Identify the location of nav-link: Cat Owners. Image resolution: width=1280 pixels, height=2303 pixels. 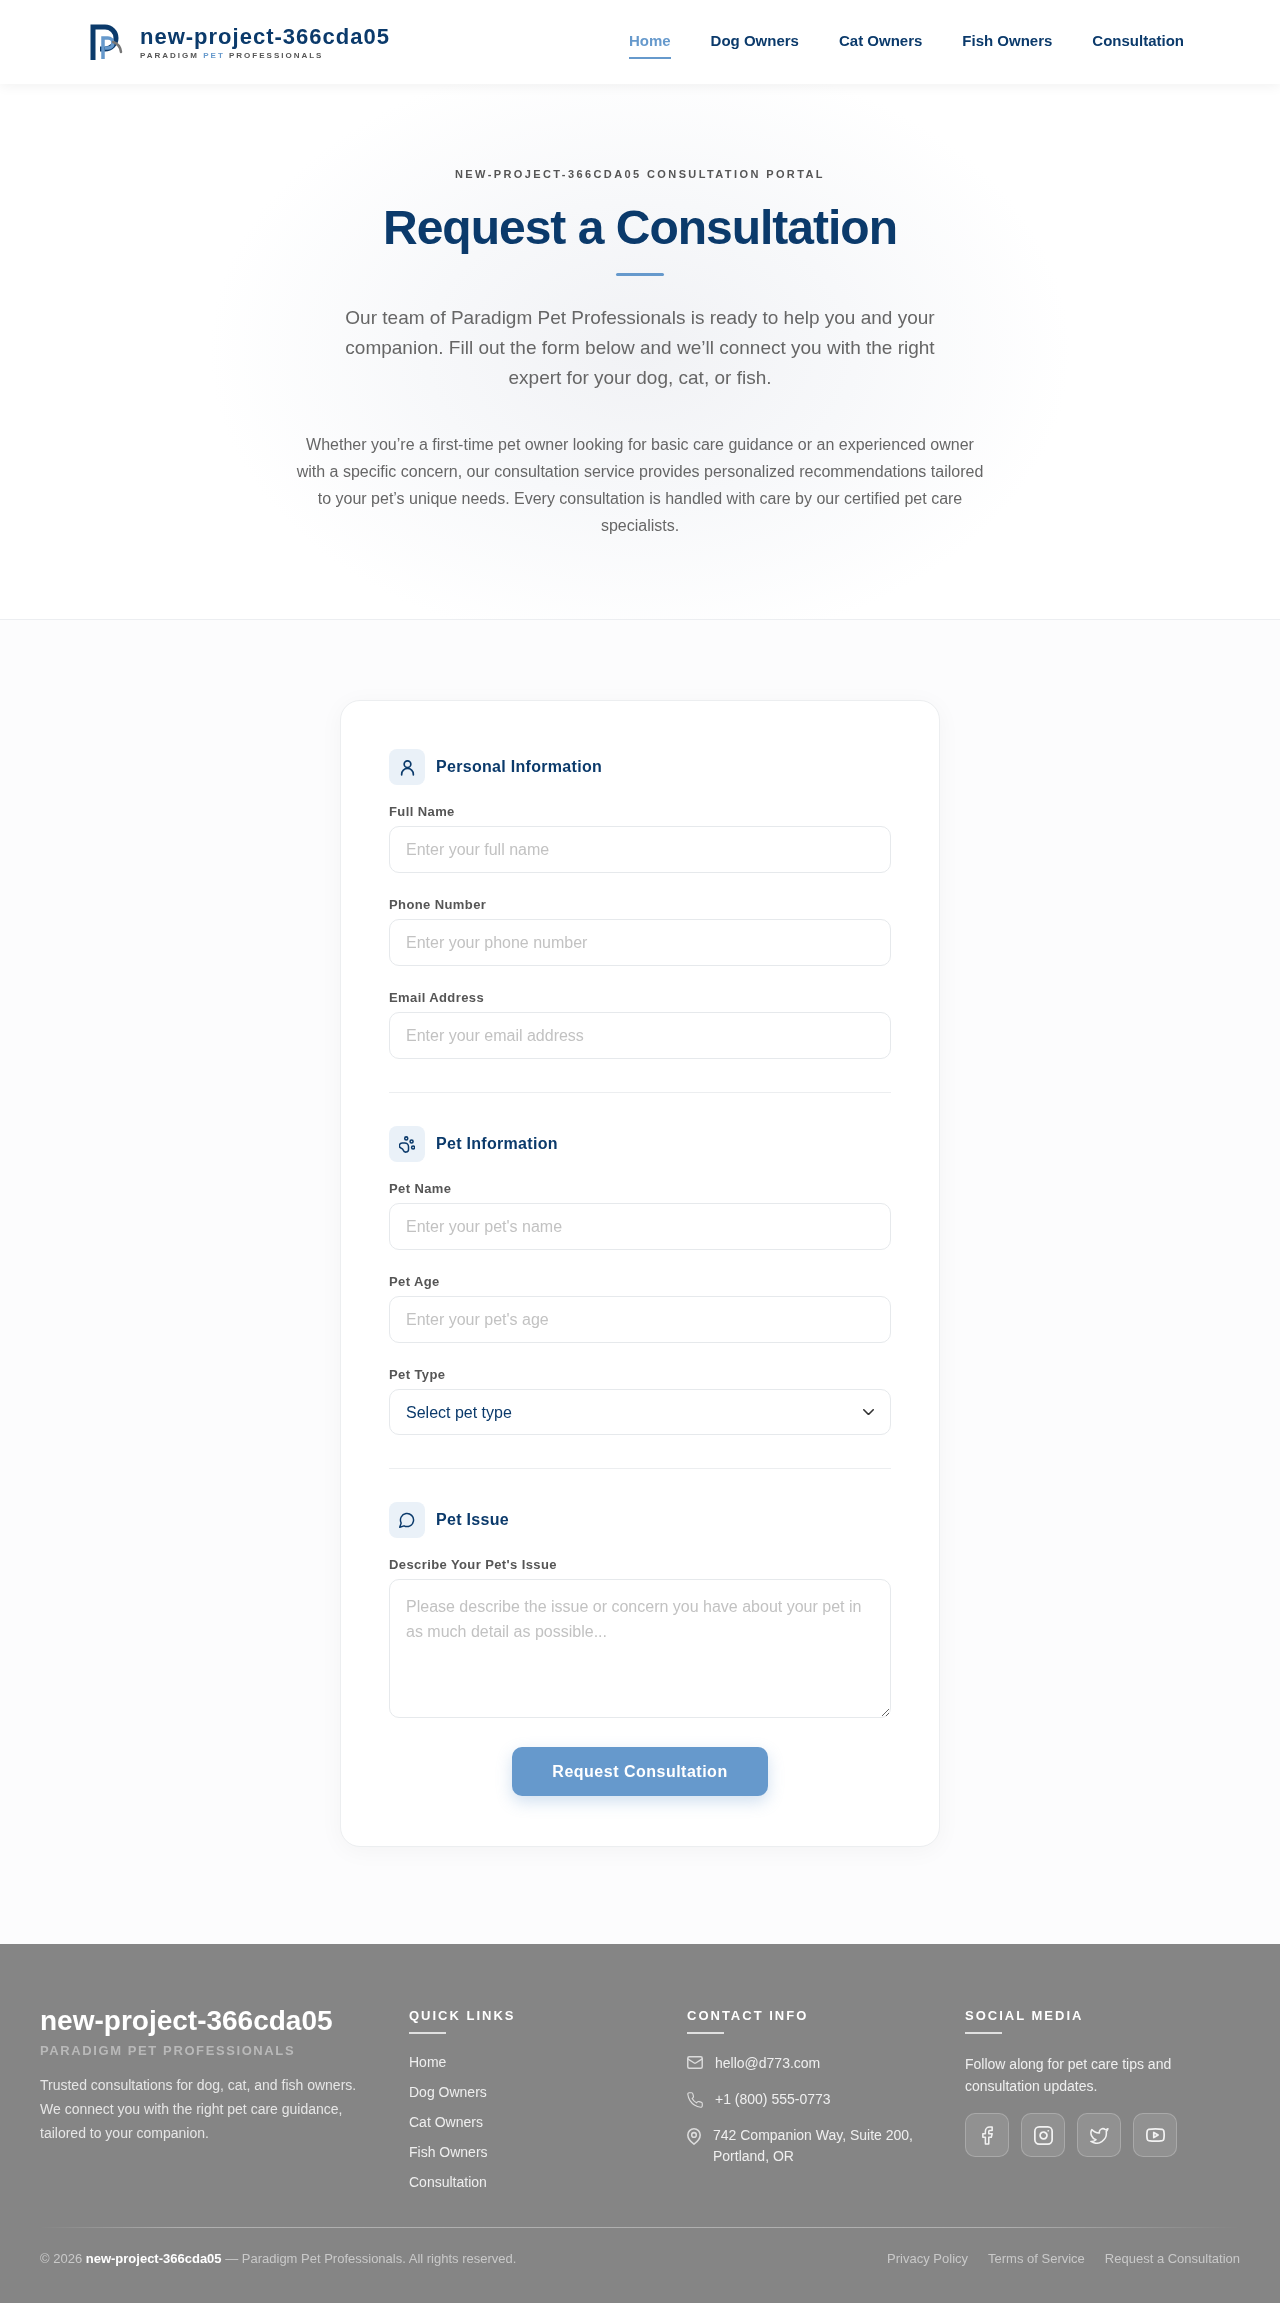
(880, 42).